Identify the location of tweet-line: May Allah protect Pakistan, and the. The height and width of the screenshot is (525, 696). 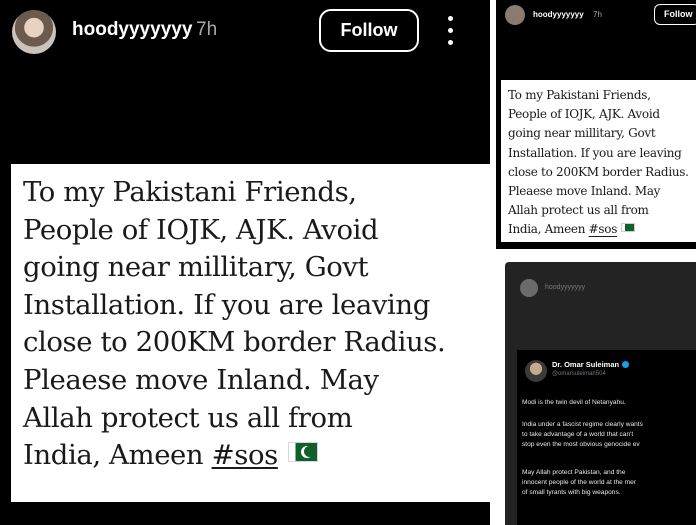
(574, 472).